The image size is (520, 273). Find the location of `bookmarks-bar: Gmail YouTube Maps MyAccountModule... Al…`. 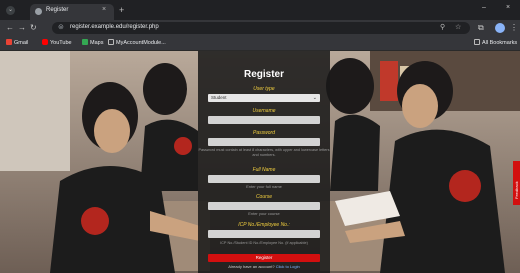

bookmarks-bar: Gmail YouTube Maps MyAccountModule... Al… is located at coordinates (260, 44).